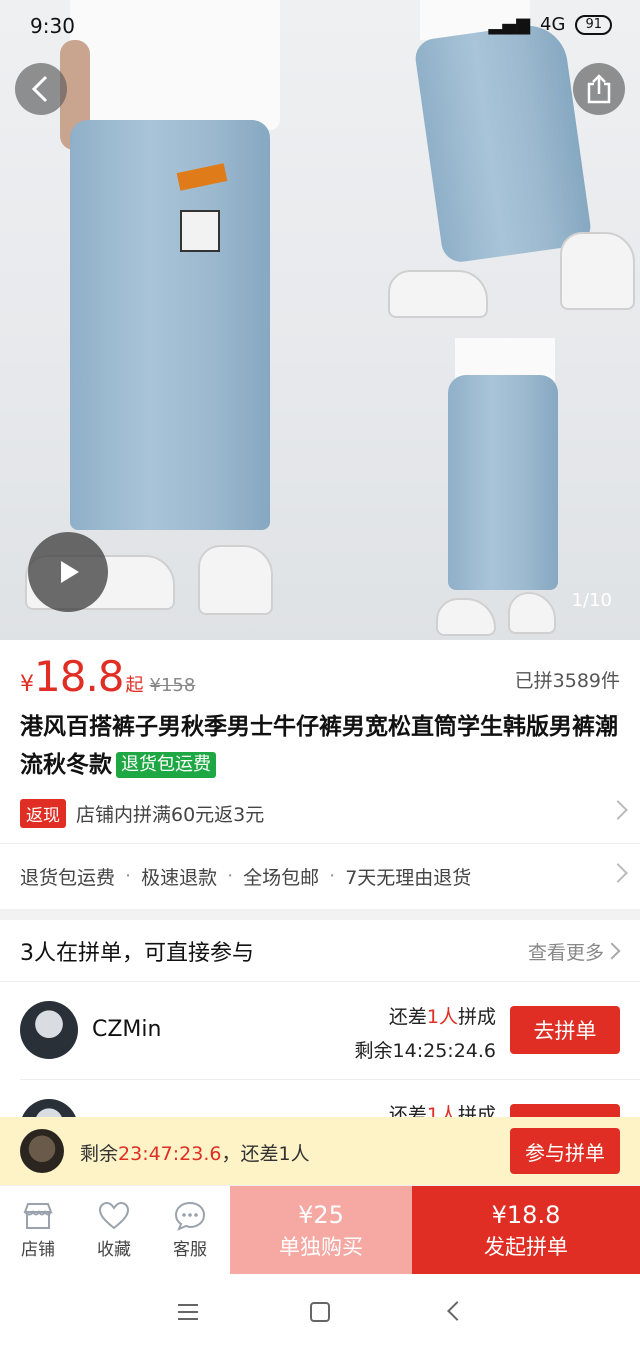 The width and height of the screenshot is (640, 1351). What do you see at coordinates (553, 24) in the screenshot?
I see `network-label: 4G` at bounding box center [553, 24].